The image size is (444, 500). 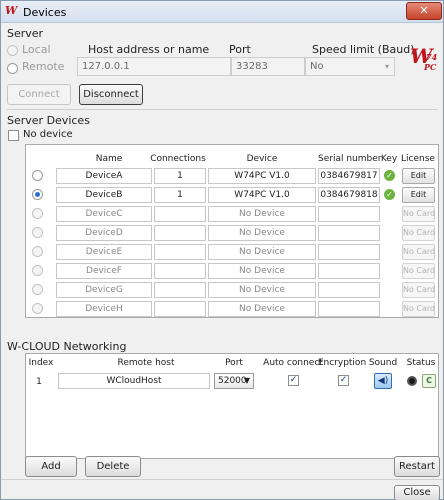 What do you see at coordinates (104, 214) in the screenshot?
I see `device-name-field: DeviceC` at bounding box center [104, 214].